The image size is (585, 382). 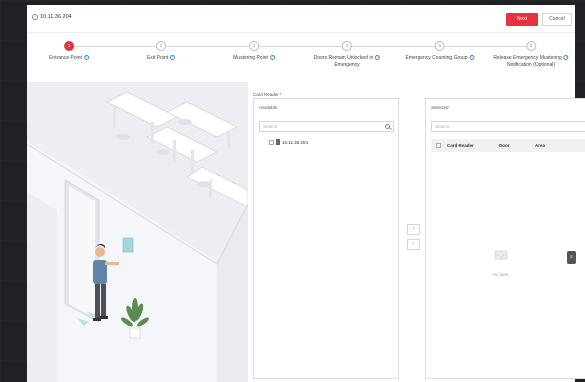 I want to click on tree-item-device: 10.11.36.204, so click(x=288, y=142).